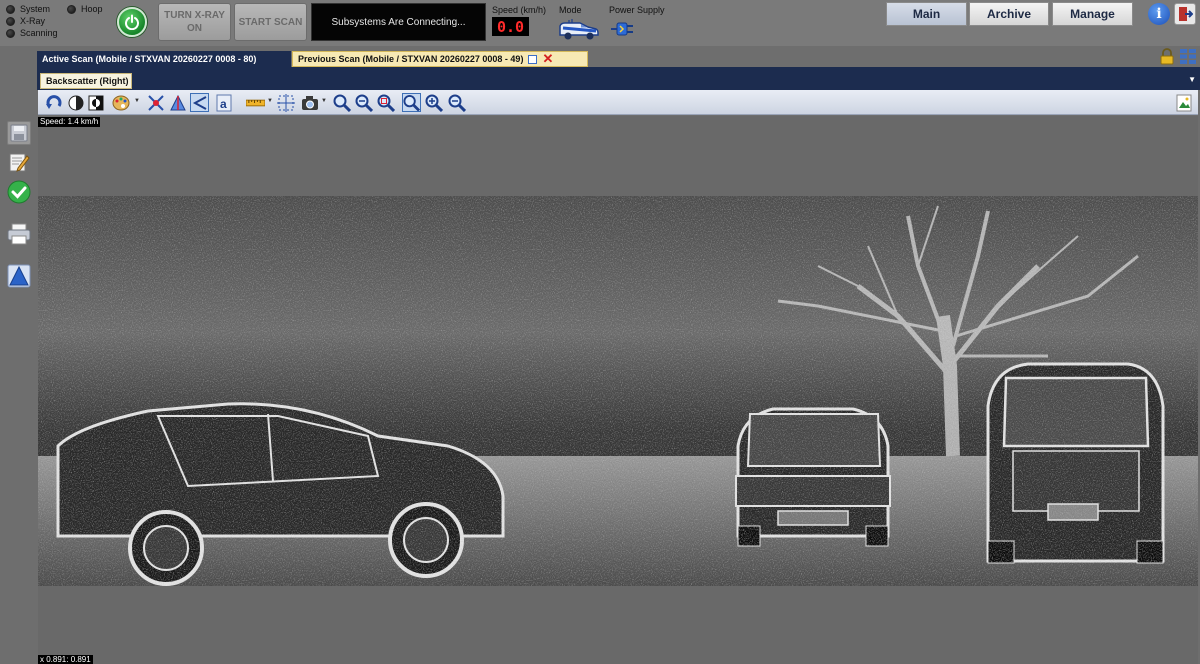 This screenshot has width=1200, height=664. Describe the element at coordinates (363, 102) in the screenshot. I see `zoom-out-icon` at that location.